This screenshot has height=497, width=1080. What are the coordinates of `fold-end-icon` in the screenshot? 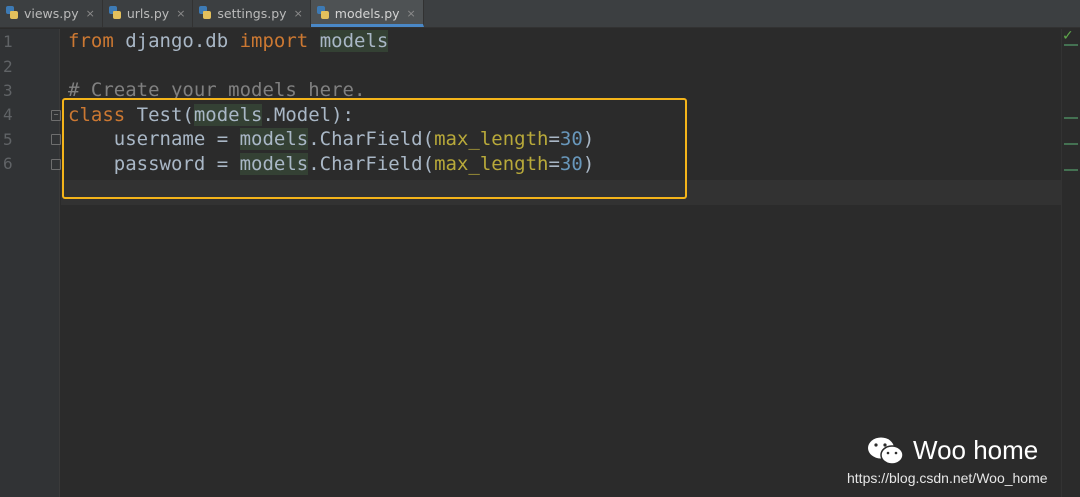 It's located at (56, 164).